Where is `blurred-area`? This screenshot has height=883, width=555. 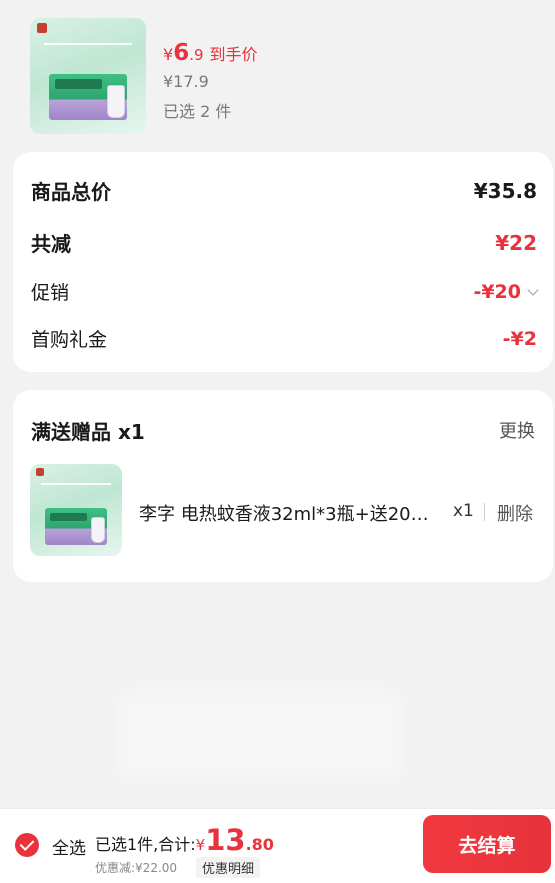 blurred-area is located at coordinates (260, 735).